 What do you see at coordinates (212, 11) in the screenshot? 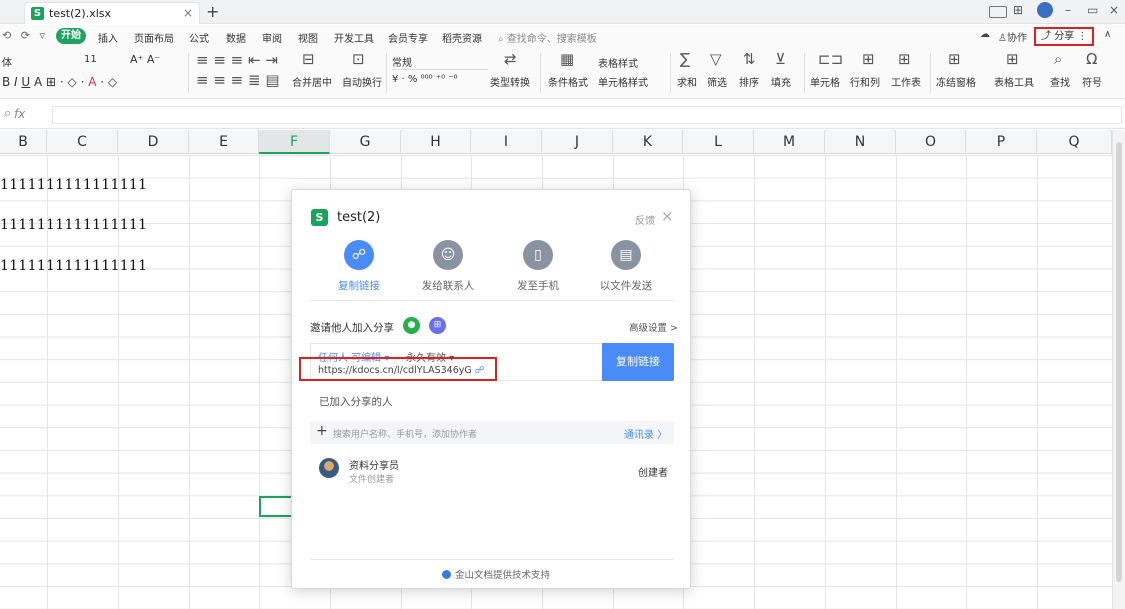
I see `new-tab-icon: +` at bounding box center [212, 11].